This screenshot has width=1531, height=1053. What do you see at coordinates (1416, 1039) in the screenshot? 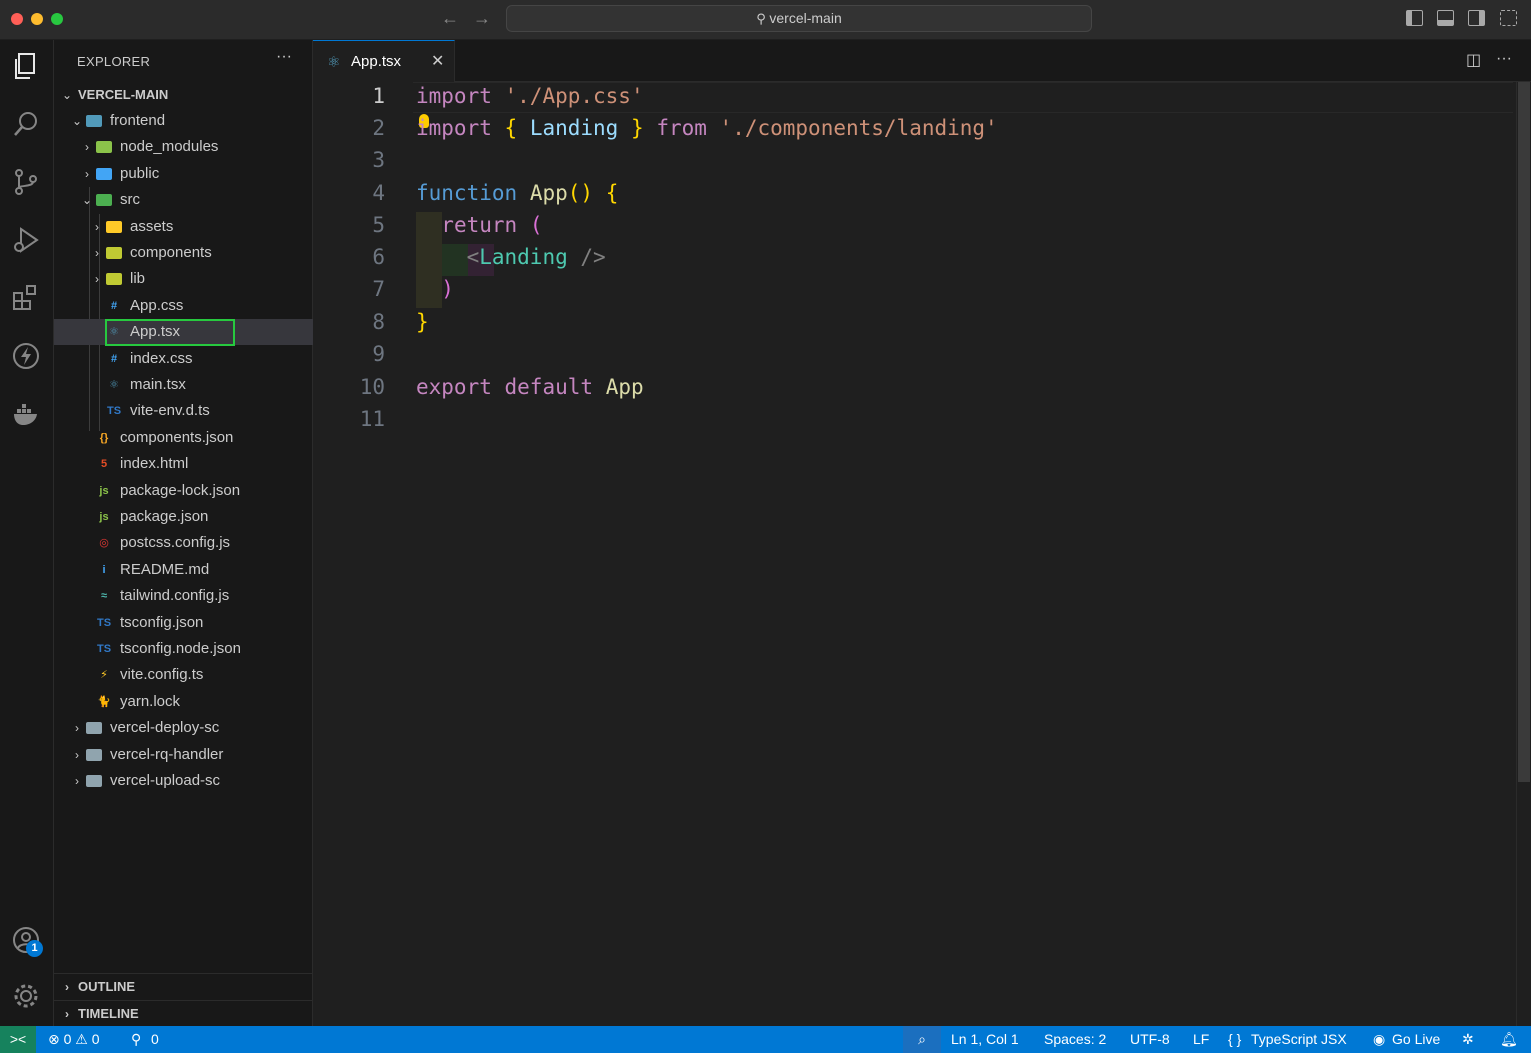
I see `go-live-button: Go Live` at bounding box center [1416, 1039].